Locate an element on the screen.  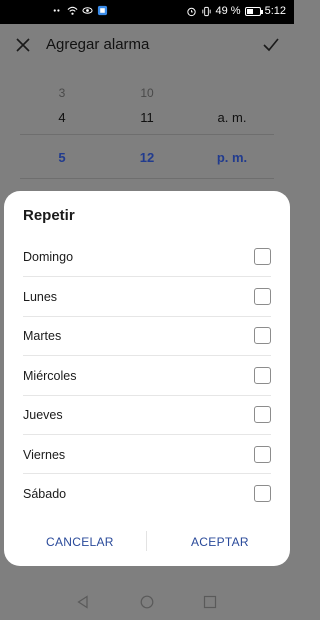
button-divider is located at coordinates (146, 541).